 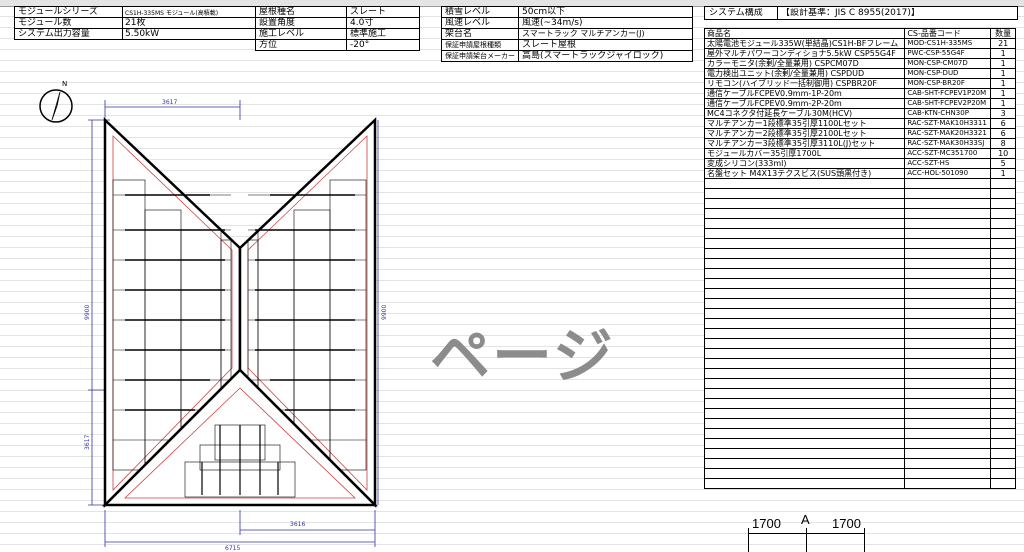 I want to click on parts-cell-name: 通信ケーブルFCPEV0.9mm-2P-20m, so click(x=804, y=103).